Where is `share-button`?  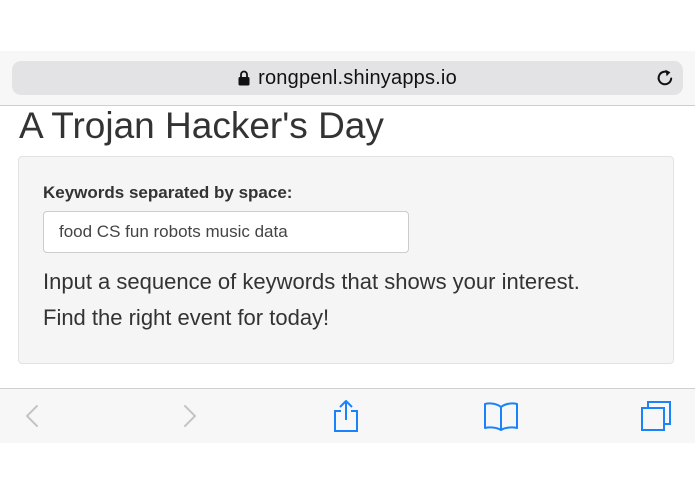 share-button is located at coordinates (346, 416).